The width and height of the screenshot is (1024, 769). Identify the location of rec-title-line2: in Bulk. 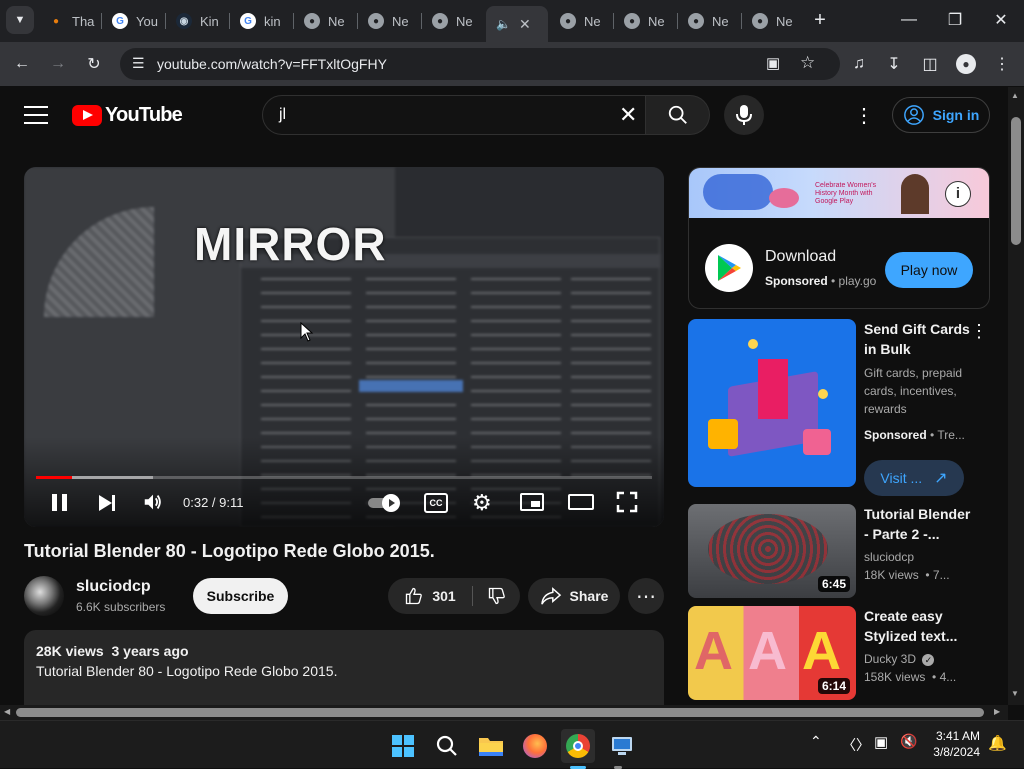
(887, 349).